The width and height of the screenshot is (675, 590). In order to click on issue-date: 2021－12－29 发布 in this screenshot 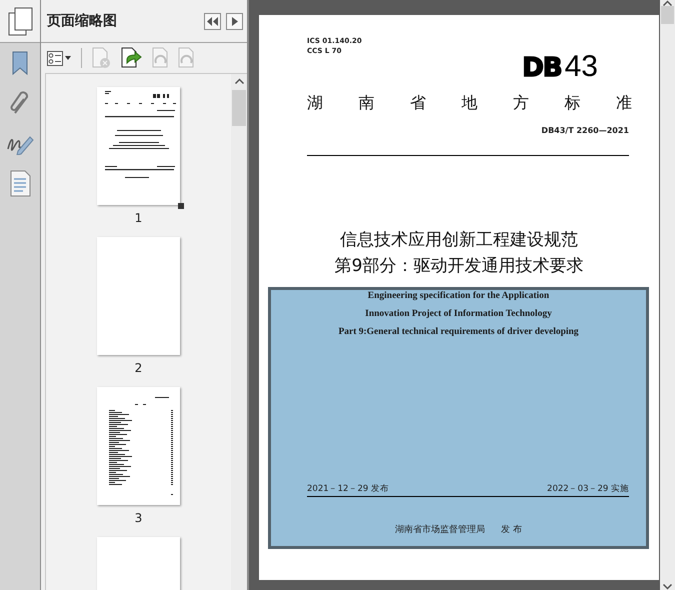, I will do `click(348, 489)`.